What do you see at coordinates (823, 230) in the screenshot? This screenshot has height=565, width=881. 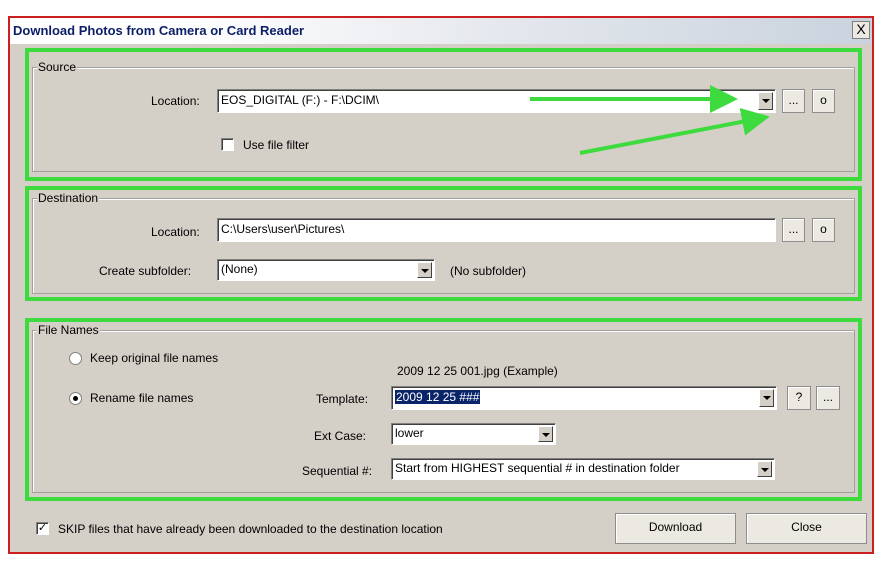 I see `destination-open-button: o` at bounding box center [823, 230].